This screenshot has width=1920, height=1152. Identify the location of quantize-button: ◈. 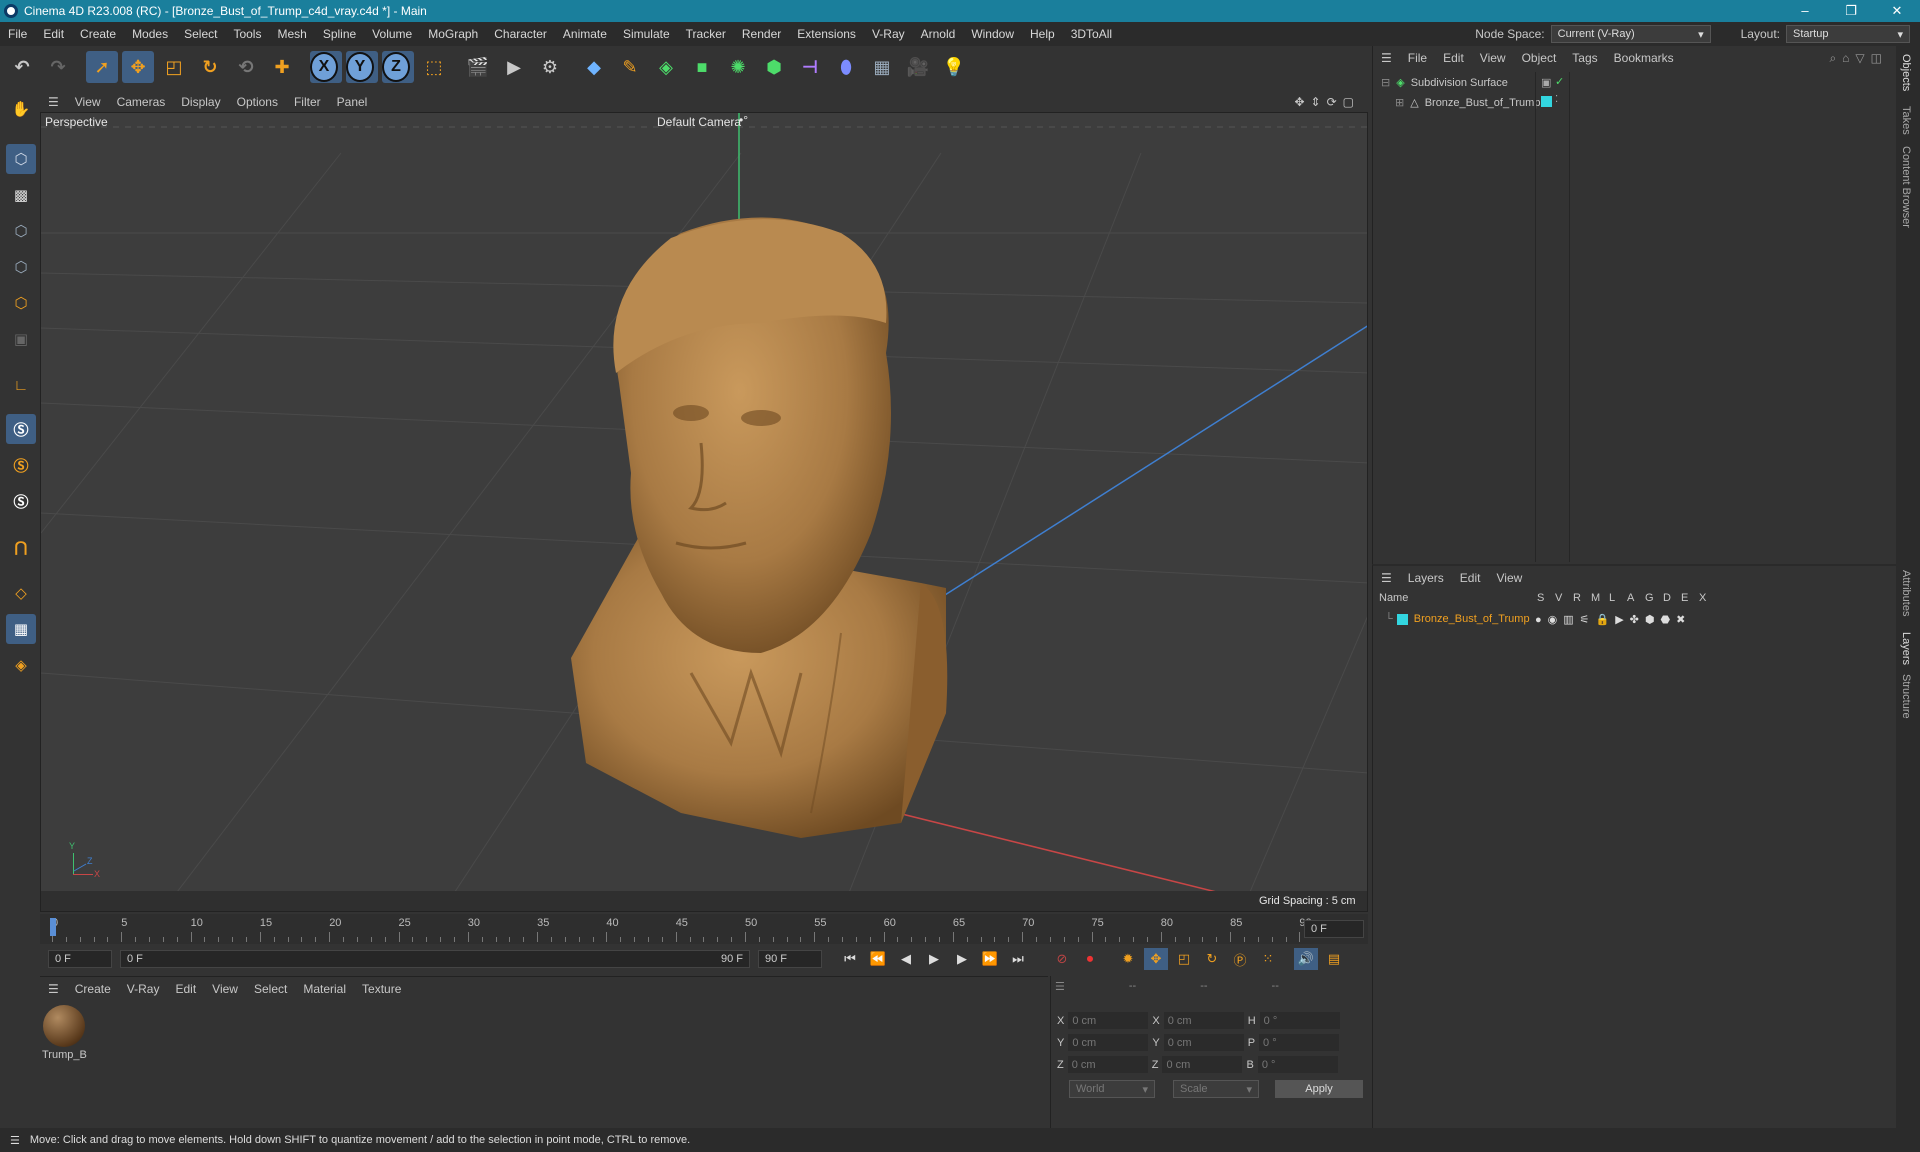
(21, 665).